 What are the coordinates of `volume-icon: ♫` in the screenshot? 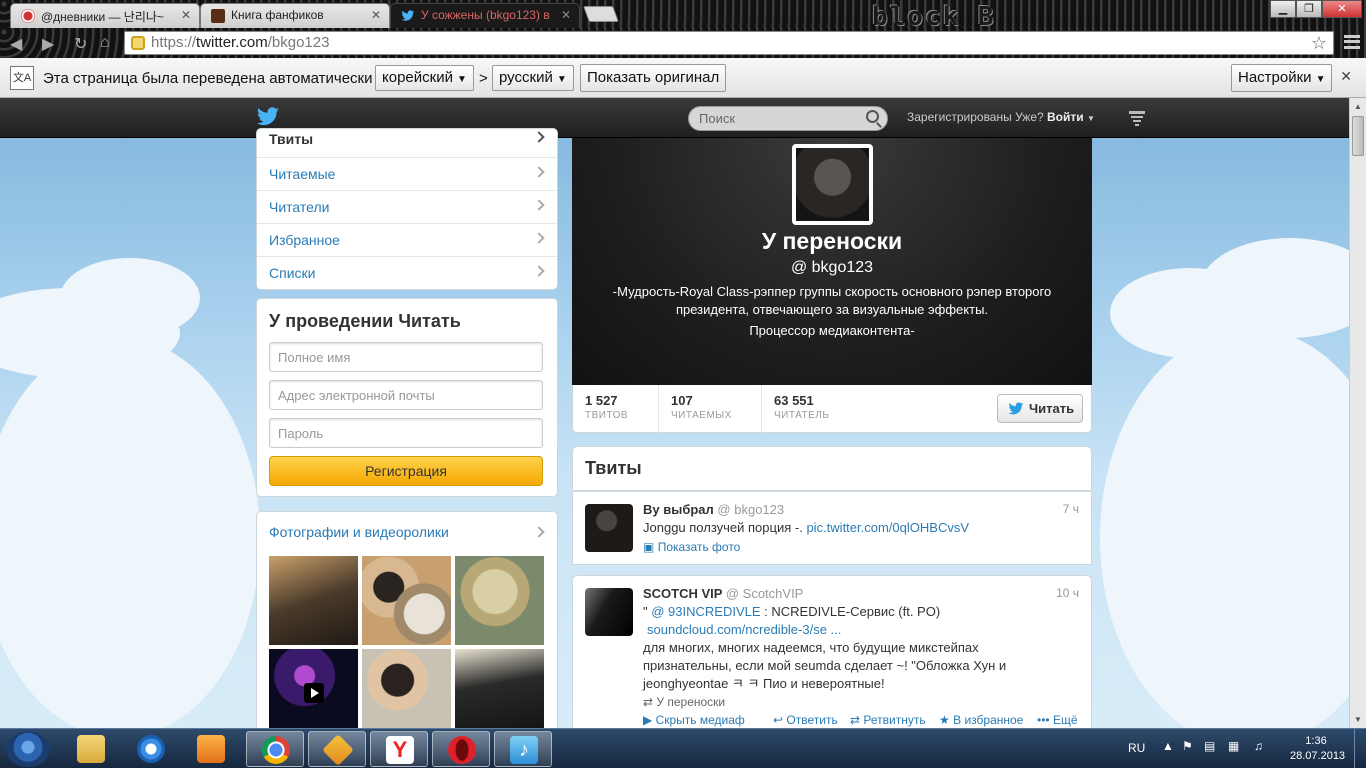 It's located at (1258, 746).